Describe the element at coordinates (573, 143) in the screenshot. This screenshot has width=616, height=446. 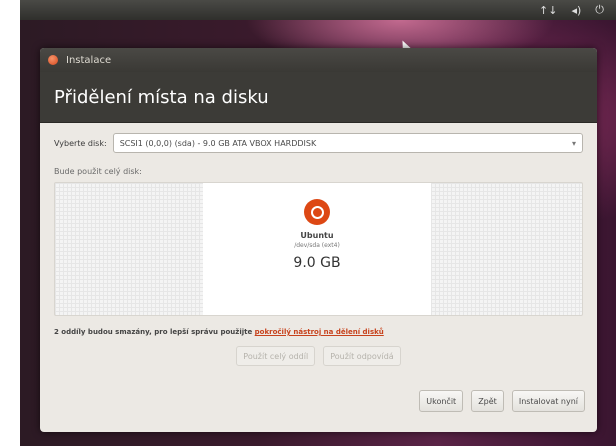
I see `chevron-down-icon: ▾` at that location.